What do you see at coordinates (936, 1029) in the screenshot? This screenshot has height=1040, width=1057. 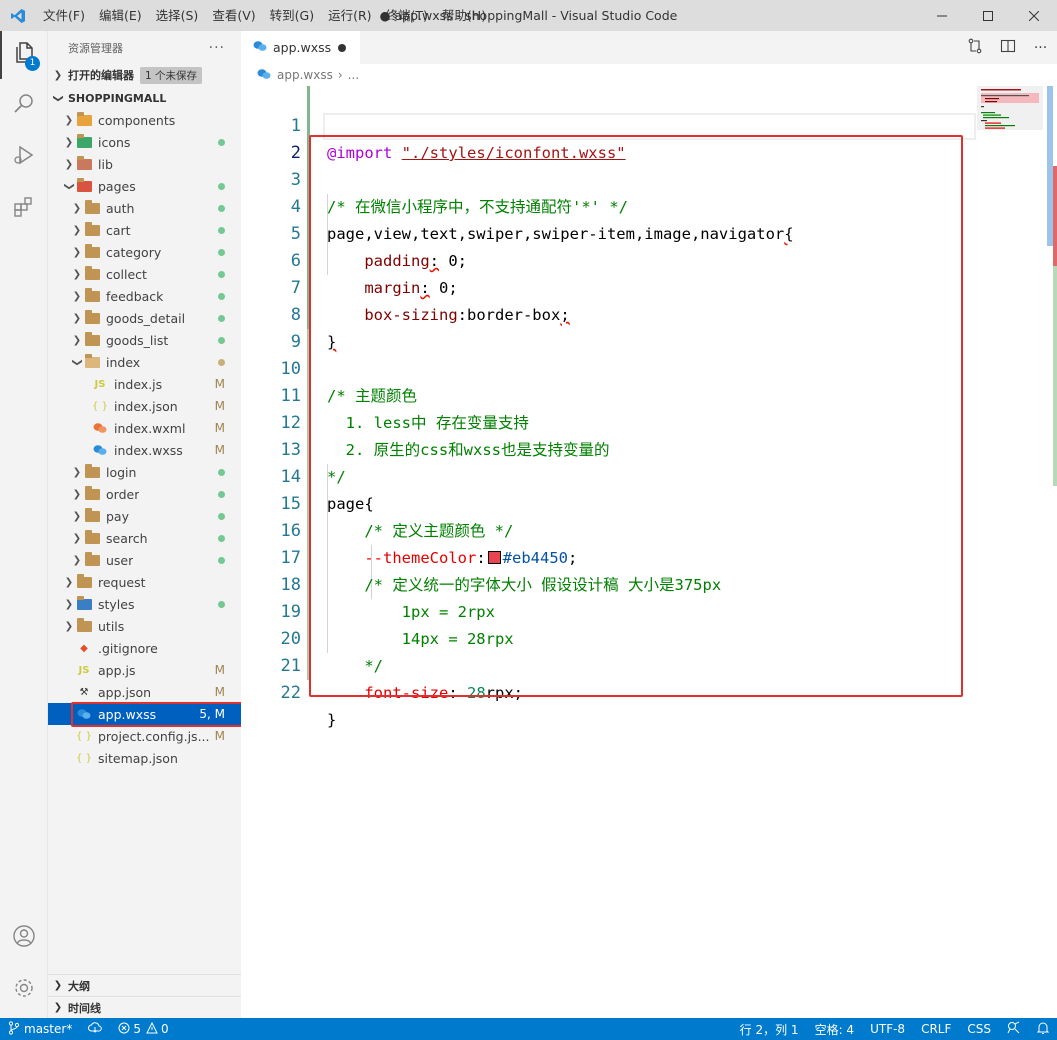 I see `eol-status: CRLF` at bounding box center [936, 1029].